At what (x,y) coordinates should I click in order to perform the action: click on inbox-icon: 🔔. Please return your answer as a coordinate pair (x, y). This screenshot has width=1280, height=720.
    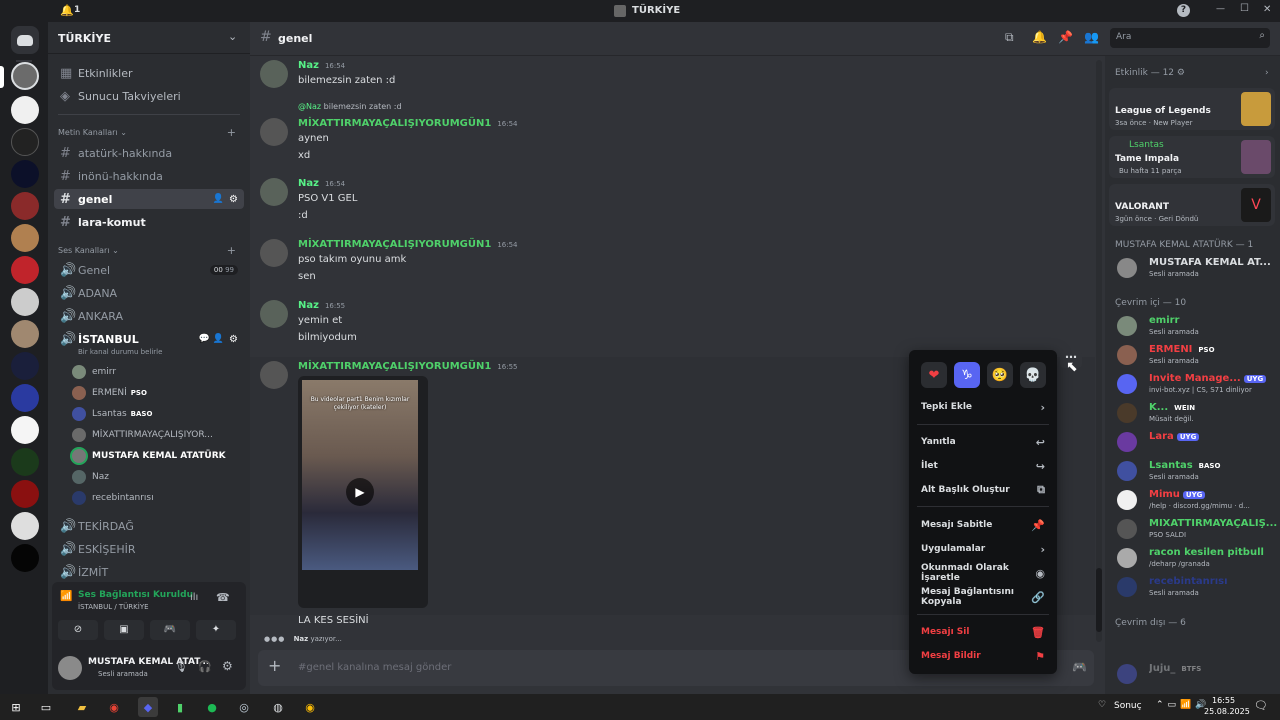
    Looking at the image, I should click on (67, 10).